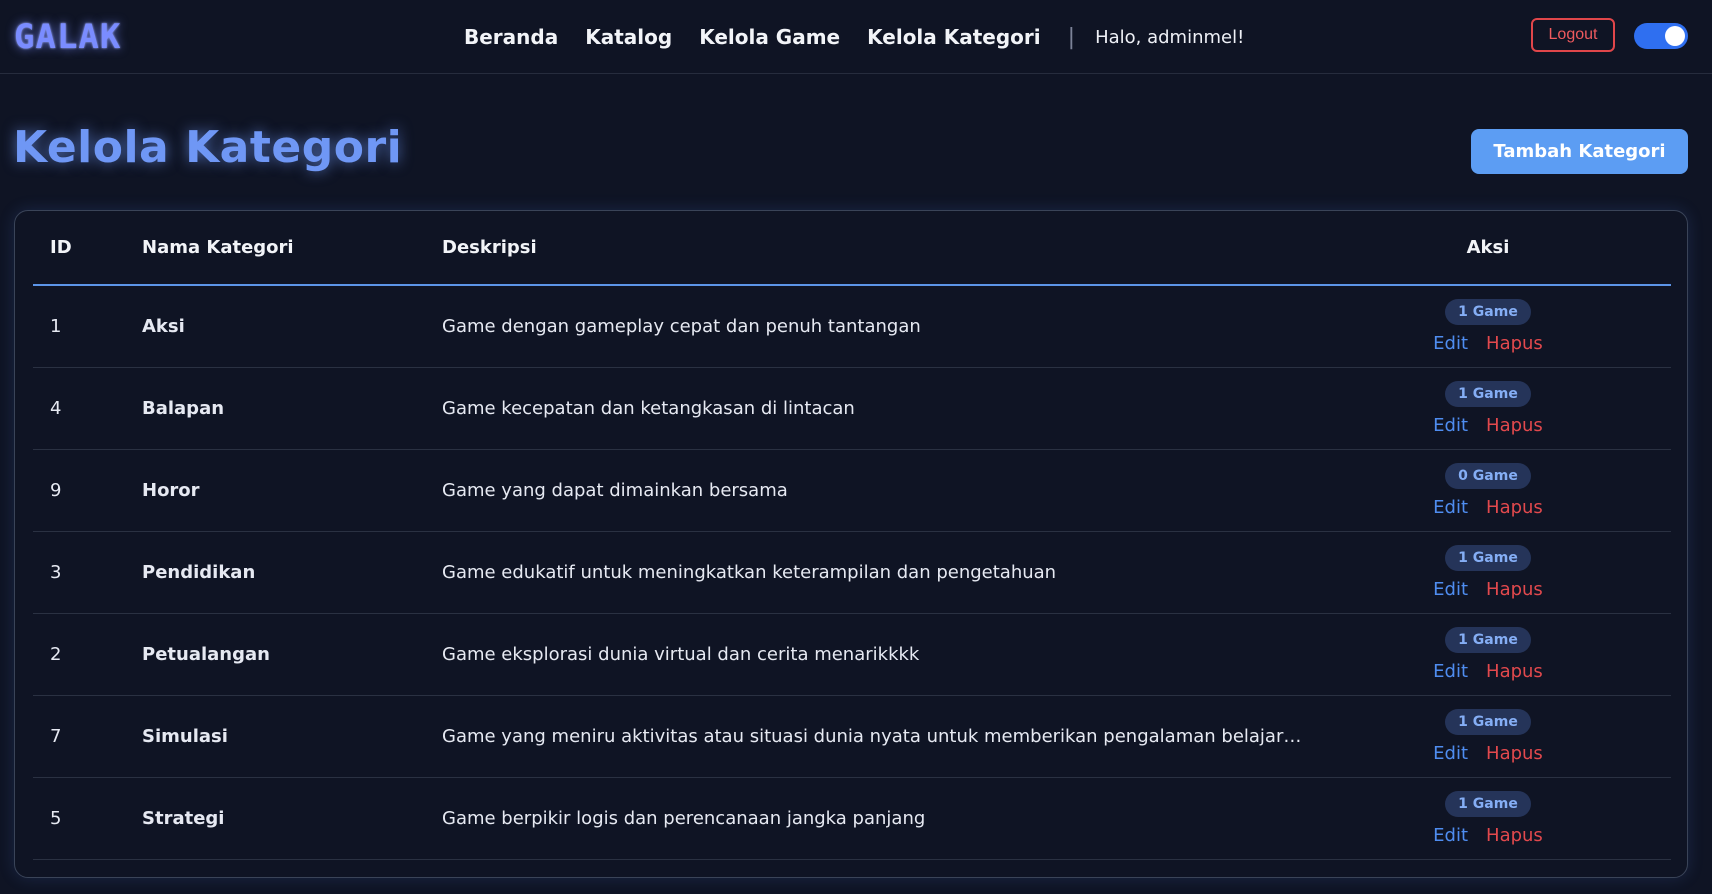  I want to click on nav-kelola-game: Kelola Game, so click(769, 37).